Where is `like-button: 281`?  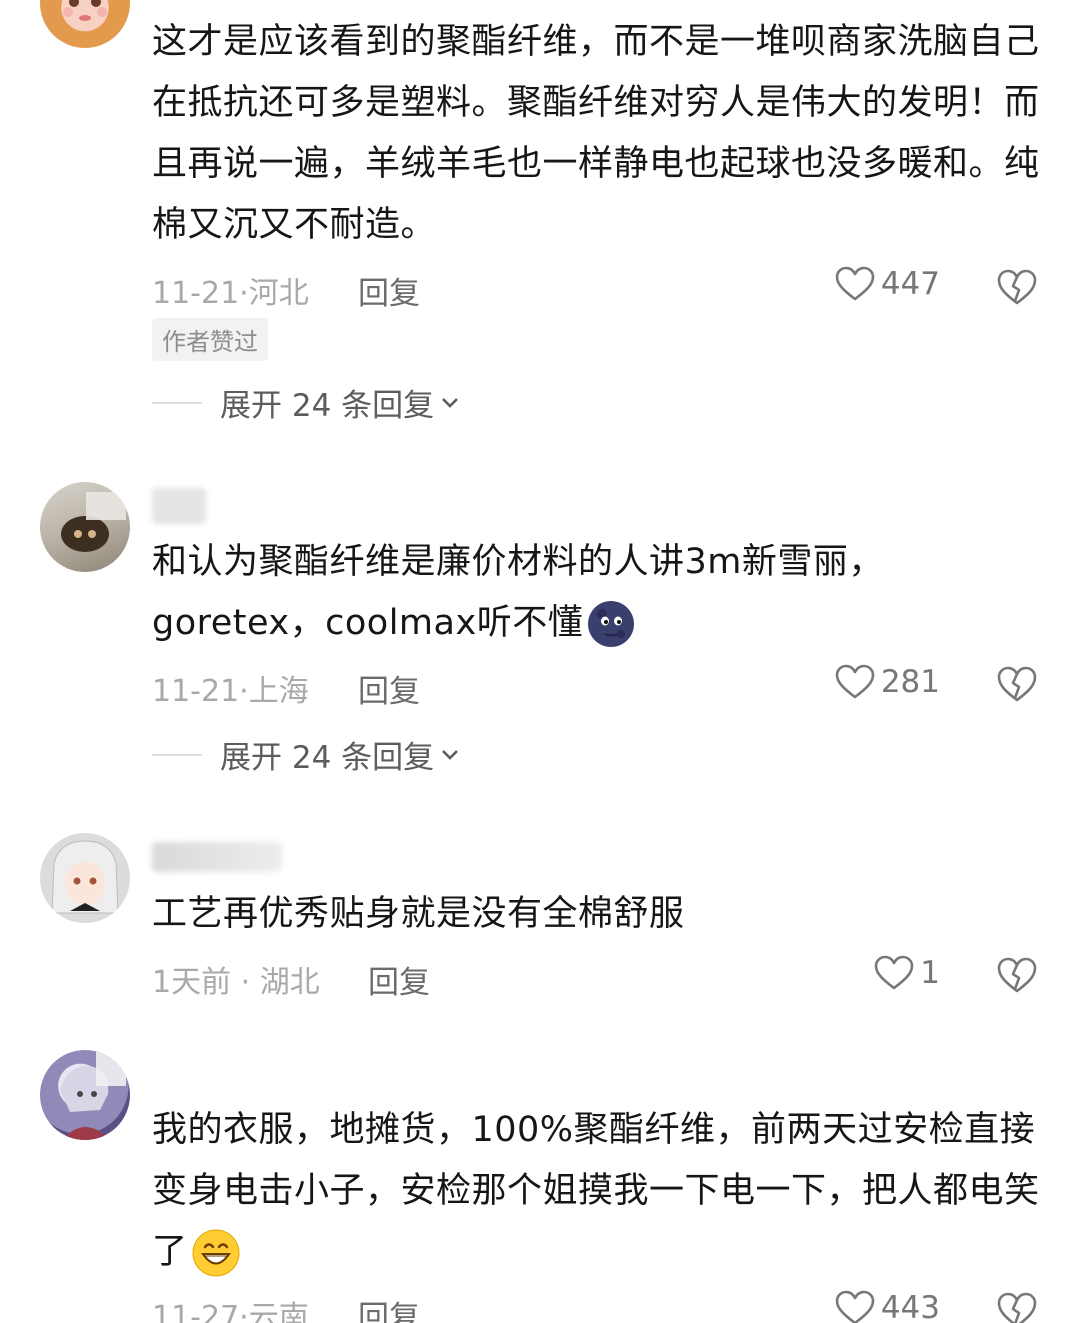 like-button: 281 is located at coordinates (887, 682).